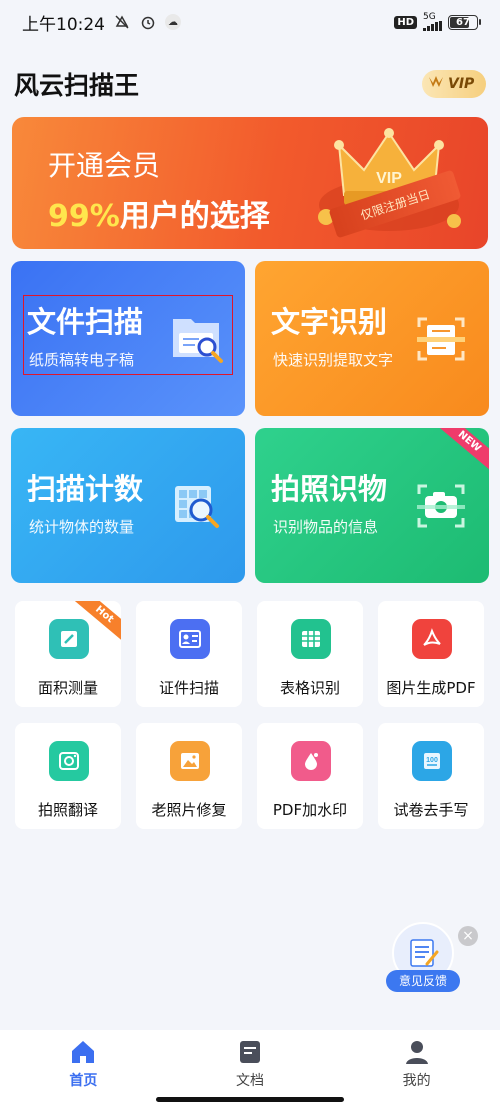 The width and height of the screenshot is (500, 1111). I want to click on camera-icon, so click(69, 761).